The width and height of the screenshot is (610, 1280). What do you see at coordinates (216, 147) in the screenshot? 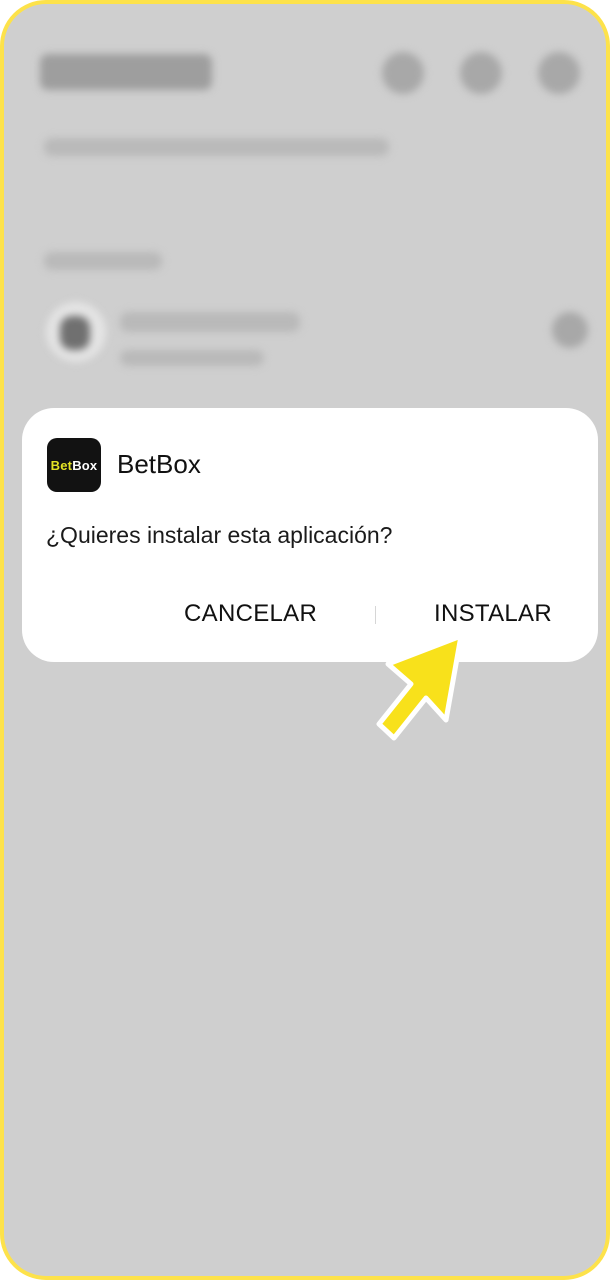
I see `bg-subtitle` at bounding box center [216, 147].